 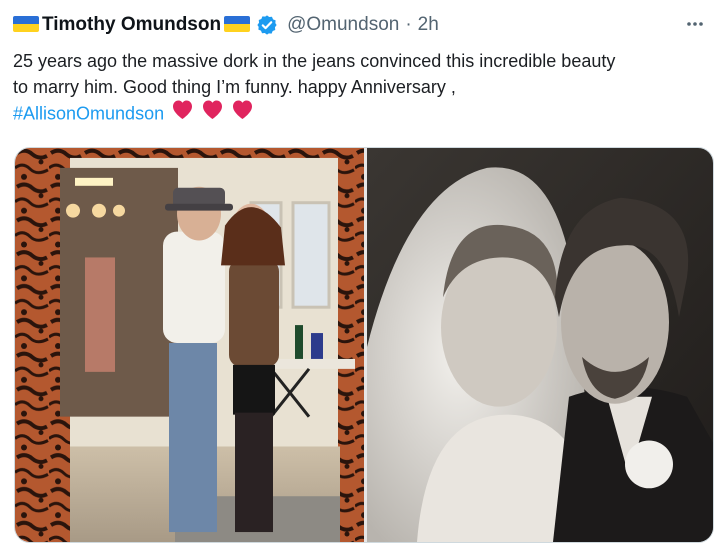 I want to click on display-name: Timothy Omundson, so click(x=131, y=25).